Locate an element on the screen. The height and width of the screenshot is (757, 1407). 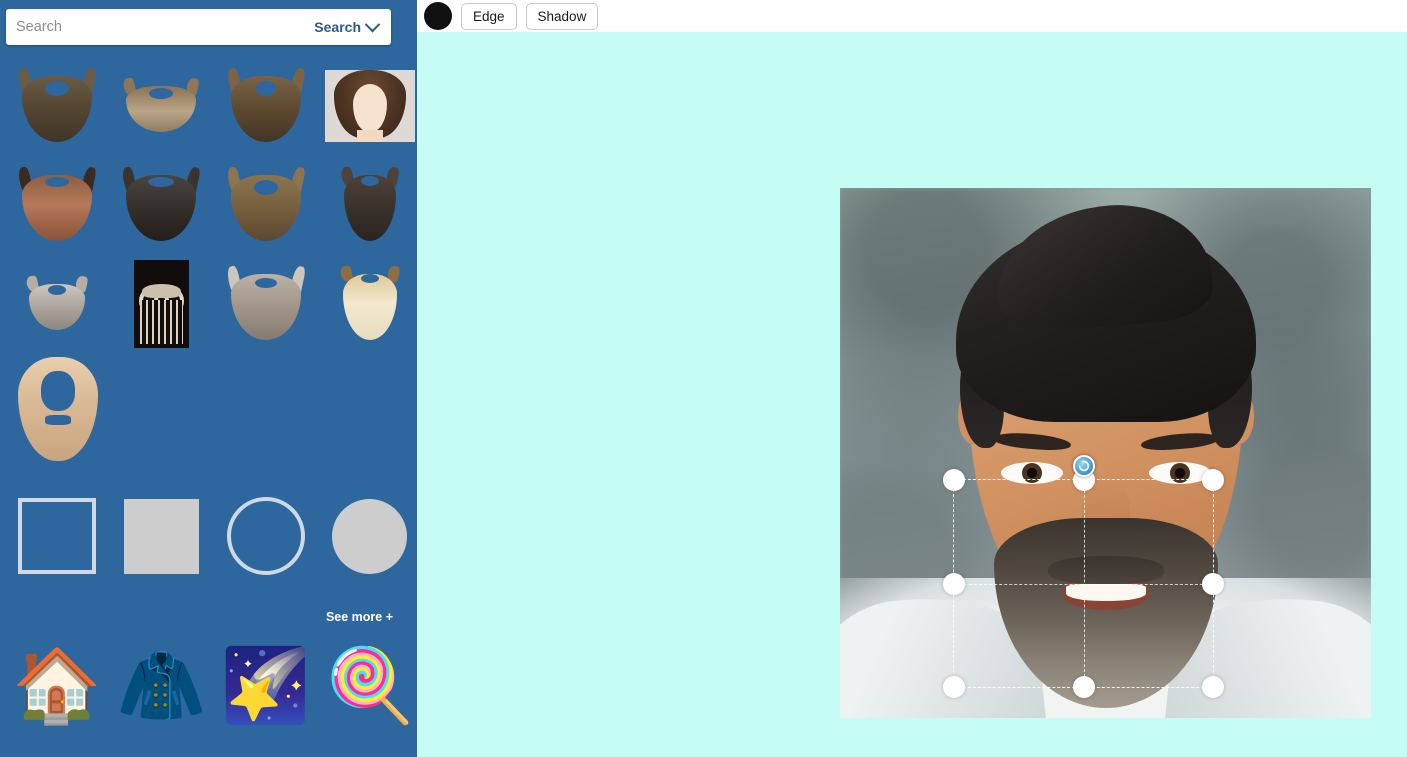
sticker-beard-grey-short is located at coordinates (57, 303).